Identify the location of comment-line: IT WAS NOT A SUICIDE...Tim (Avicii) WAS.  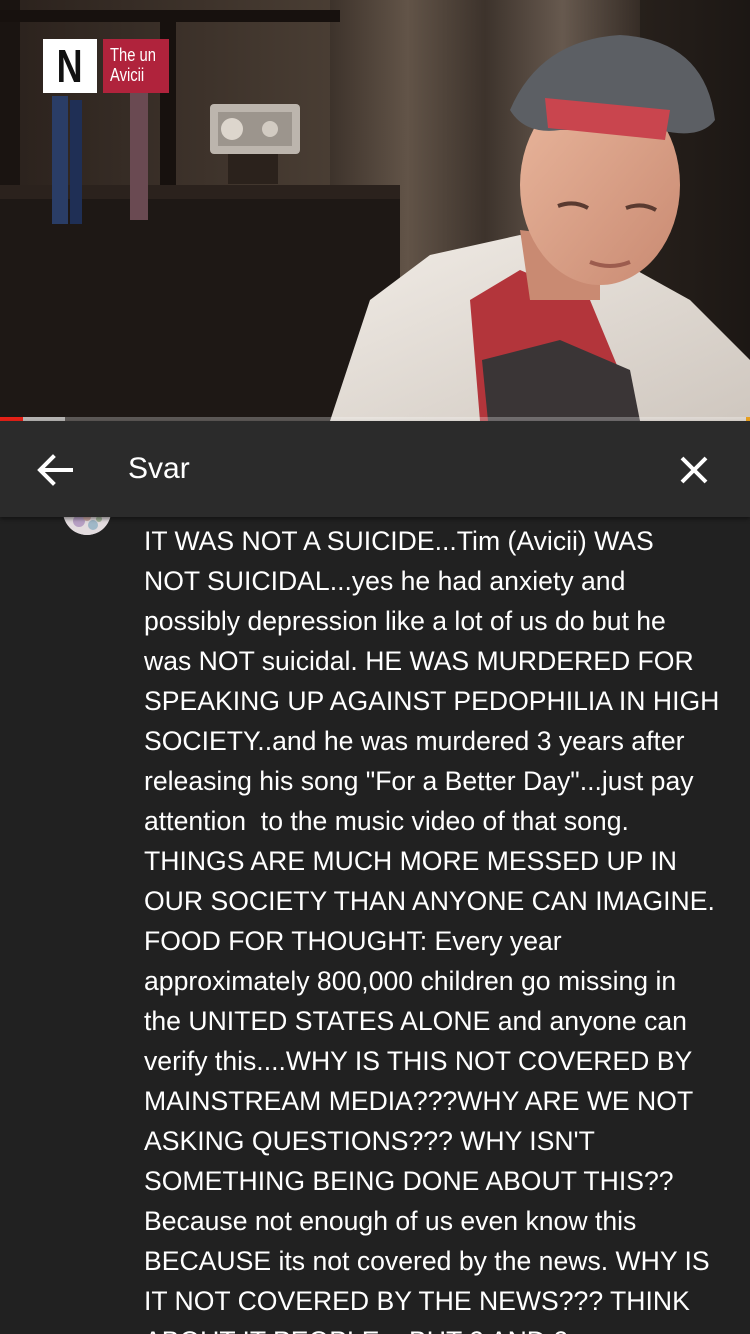
(399, 541).